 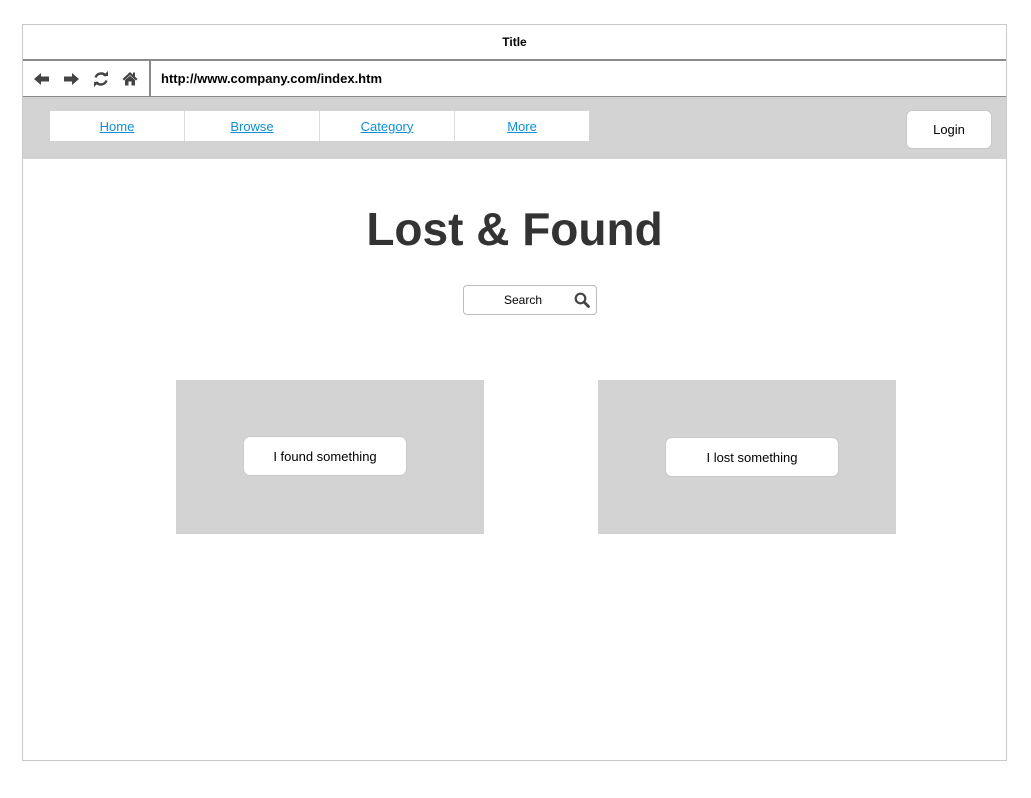 What do you see at coordinates (71, 79) in the screenshot?
I see `forward-arrow-icon` at bounding box center [71, 79].